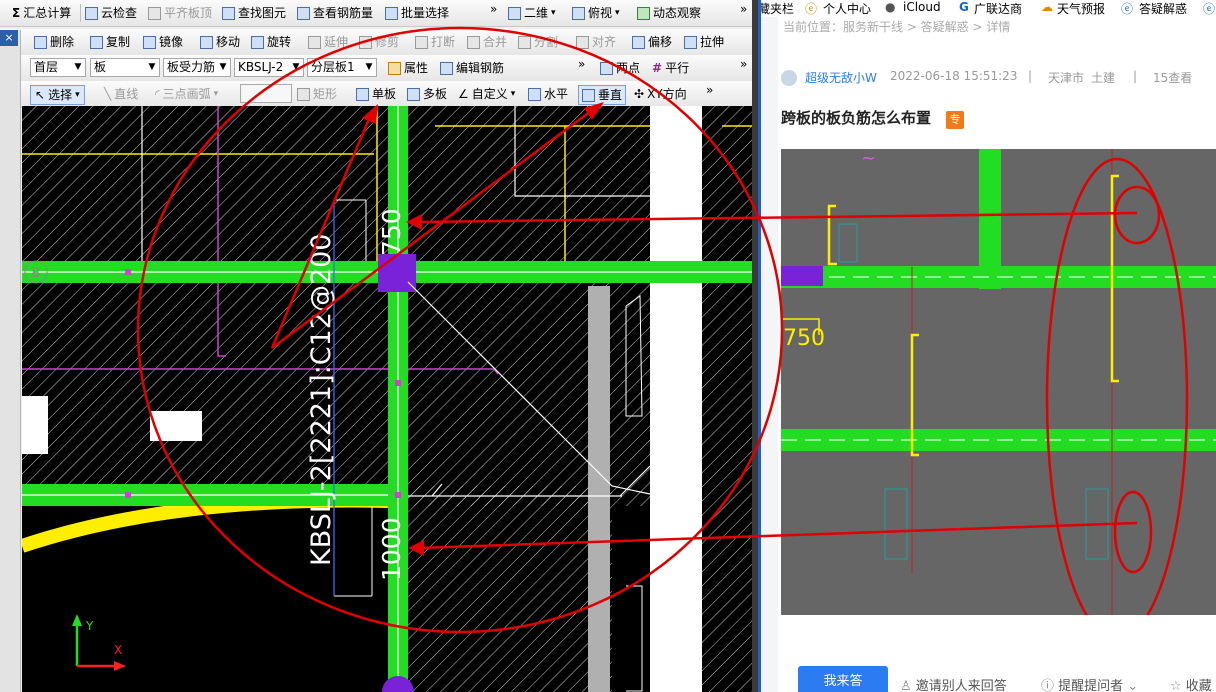  What do you see at coordinates (435, 42) in the screenshot?
I see `break-button: 打断` at bounding box center [435, 42].